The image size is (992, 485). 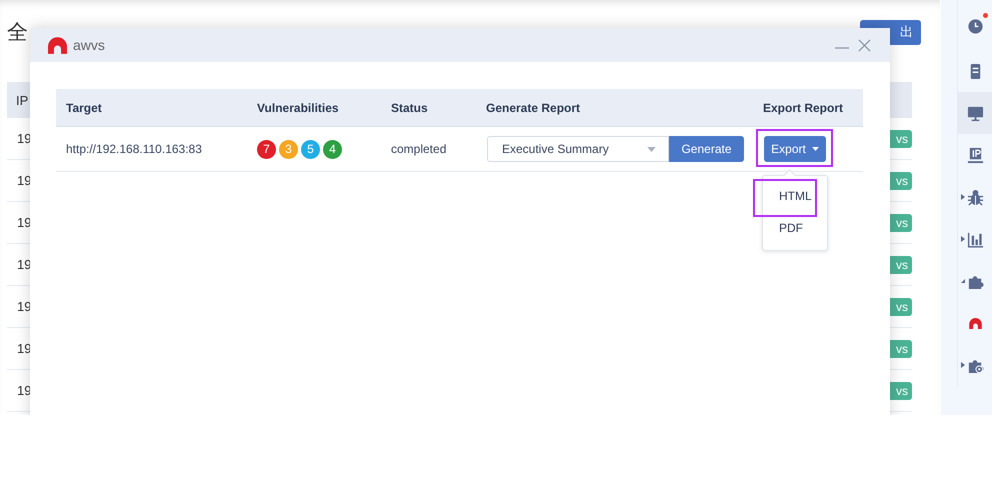 What do you see at coordinates (975, 239) in the screenshot?
I see `bar-chart-icon` at bounding box center [975, 239].